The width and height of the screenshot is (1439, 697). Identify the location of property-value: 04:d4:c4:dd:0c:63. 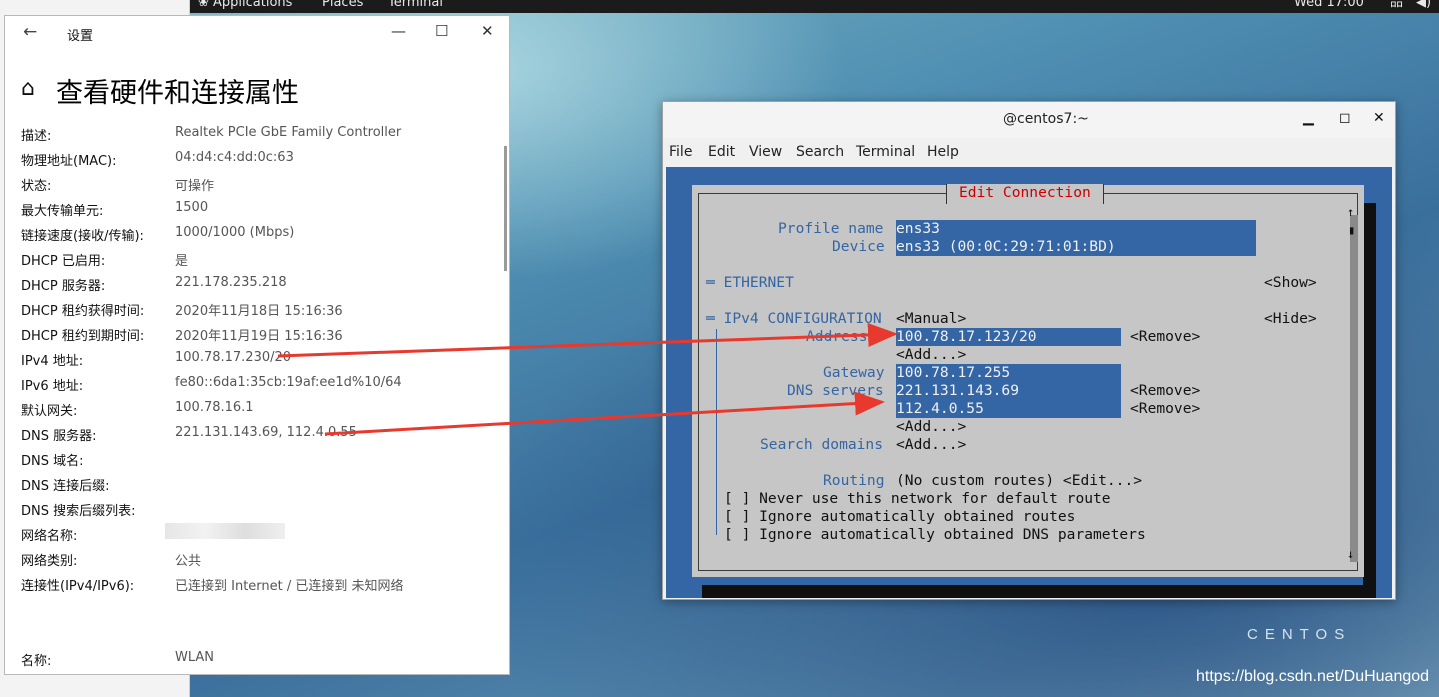
(234, 157).